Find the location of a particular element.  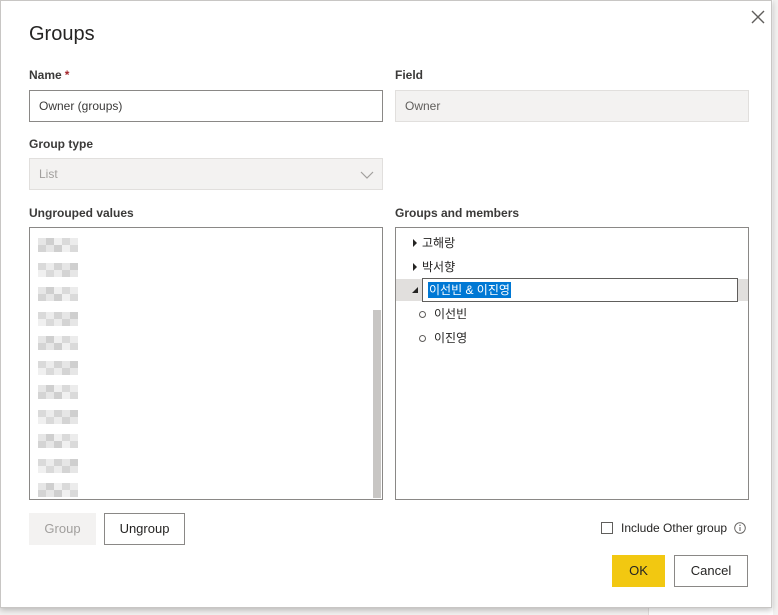

groups-members-label: Groups and members is located at coordinates (457, 213).